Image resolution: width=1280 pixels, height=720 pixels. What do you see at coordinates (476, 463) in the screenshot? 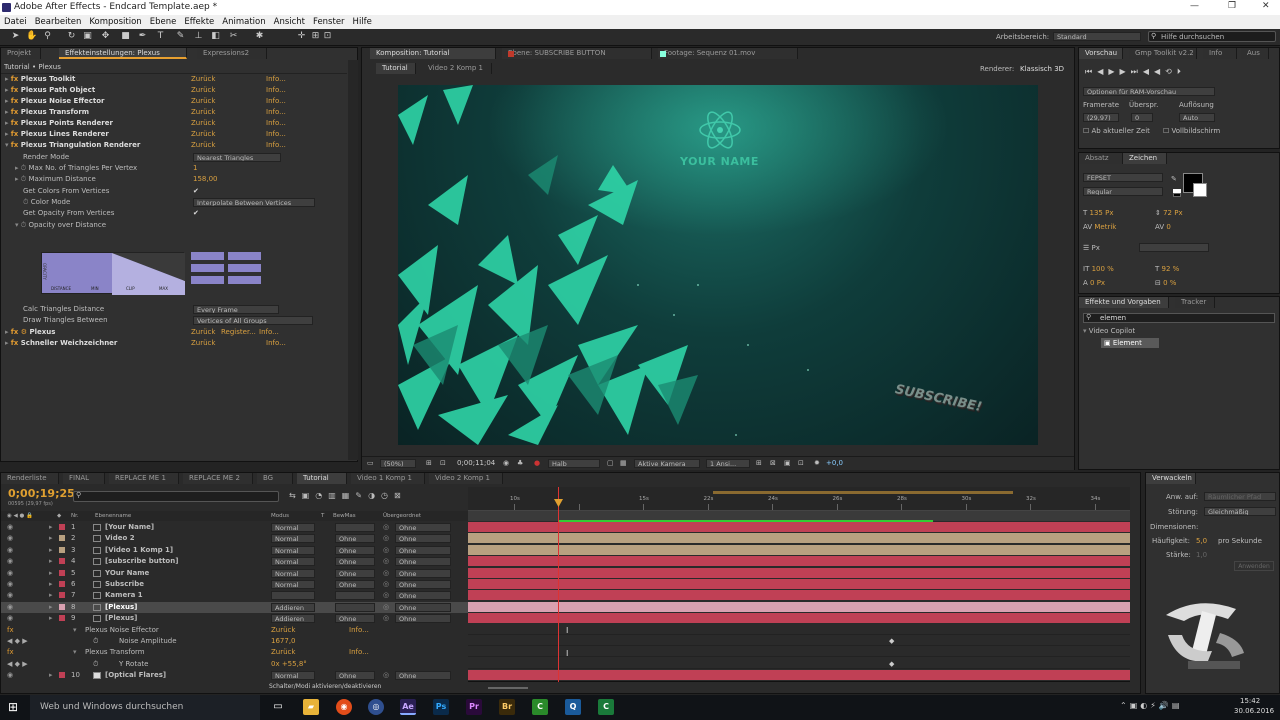
I see `current-time: 0;00;11;04` at bounding box center [476, 463].